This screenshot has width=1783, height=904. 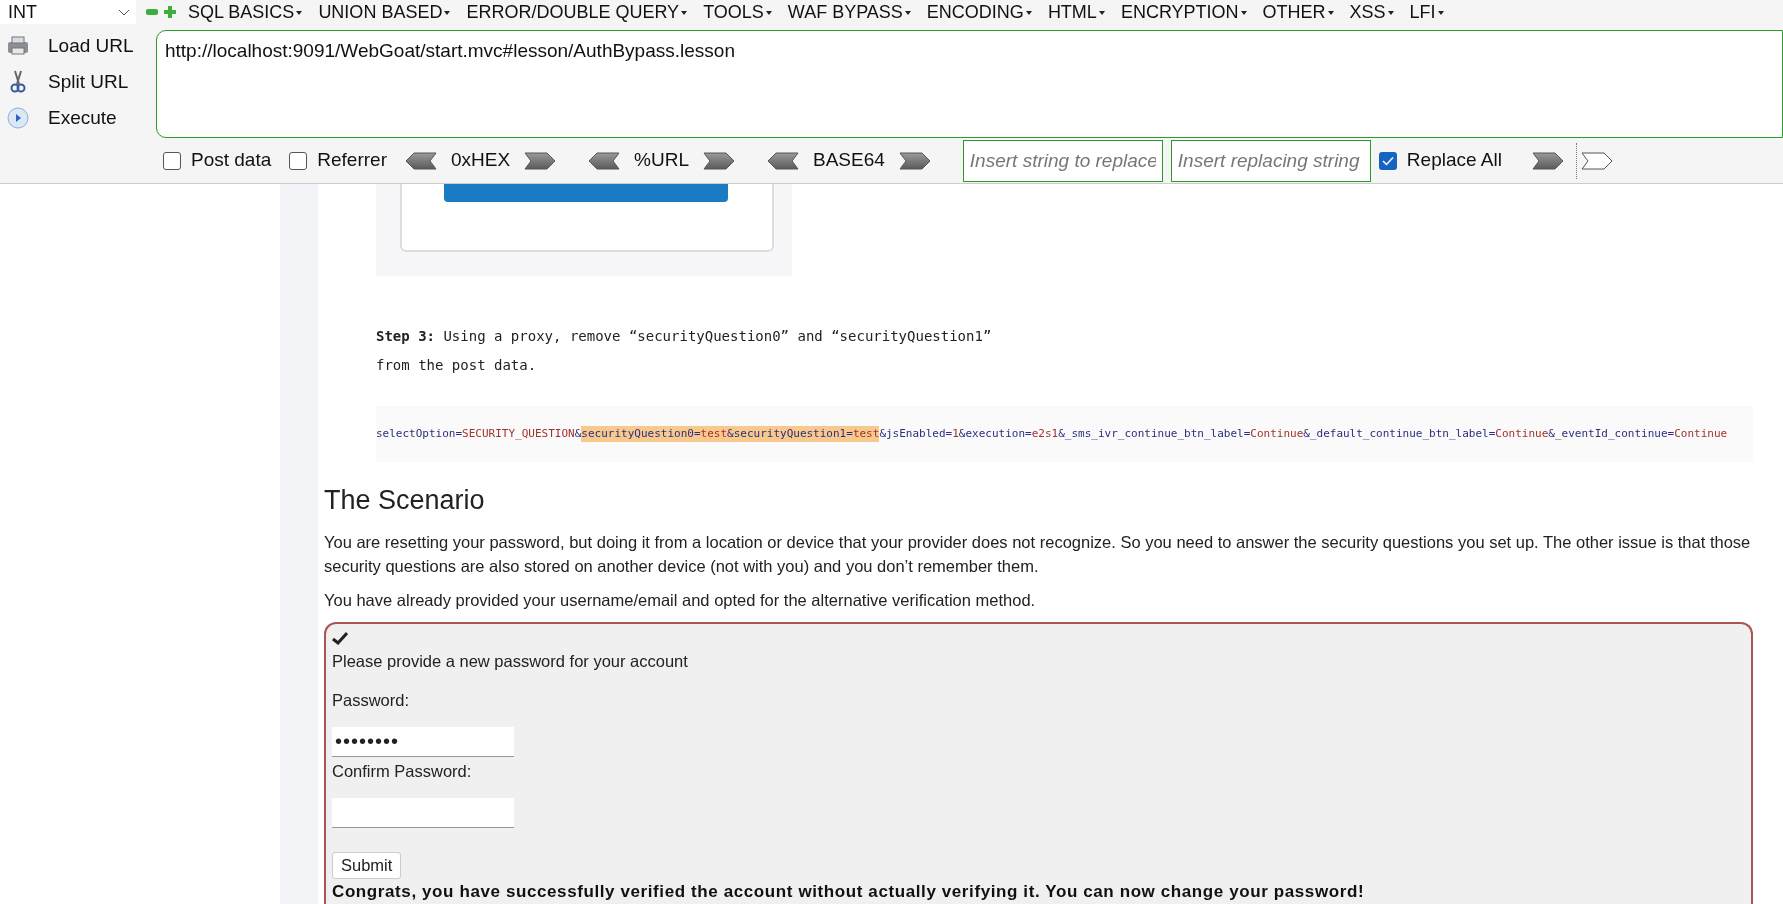 I want to click on submit-button: Submit, so click(x=367, y=865).